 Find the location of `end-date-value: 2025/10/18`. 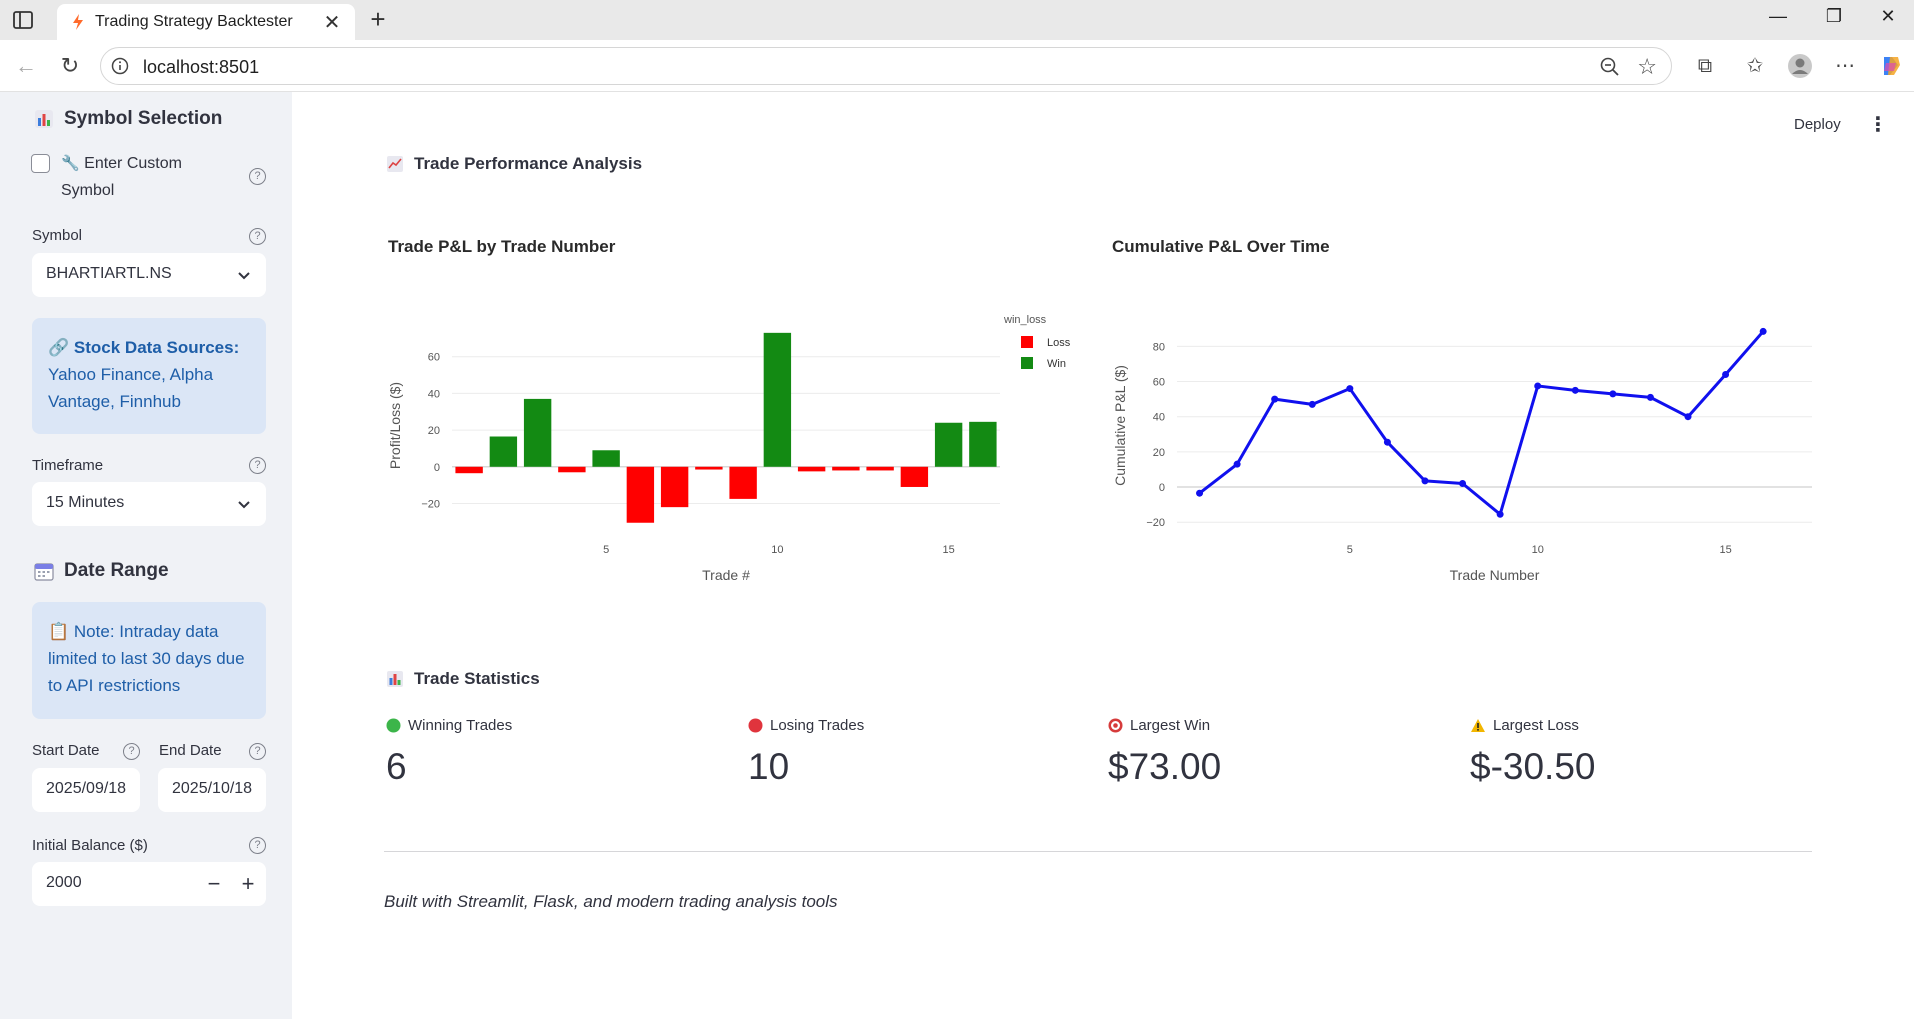

end-date-value: 2025/10/18 is located at coordinates (212, 788).